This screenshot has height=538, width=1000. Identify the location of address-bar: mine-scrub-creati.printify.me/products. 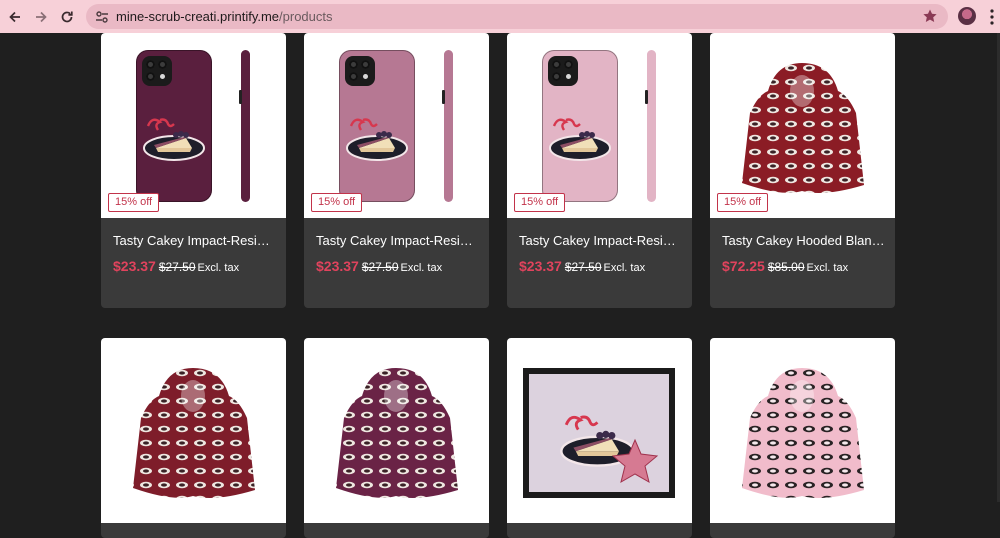
(517, 16).